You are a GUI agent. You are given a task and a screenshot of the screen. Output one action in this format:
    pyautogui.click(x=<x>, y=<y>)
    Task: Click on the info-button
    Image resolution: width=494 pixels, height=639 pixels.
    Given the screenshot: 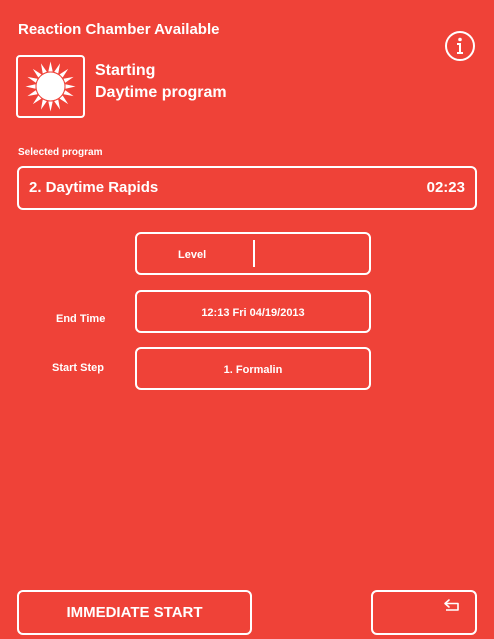 What is the action you would take?
    pyautogui.click(x=460, y=46)
    